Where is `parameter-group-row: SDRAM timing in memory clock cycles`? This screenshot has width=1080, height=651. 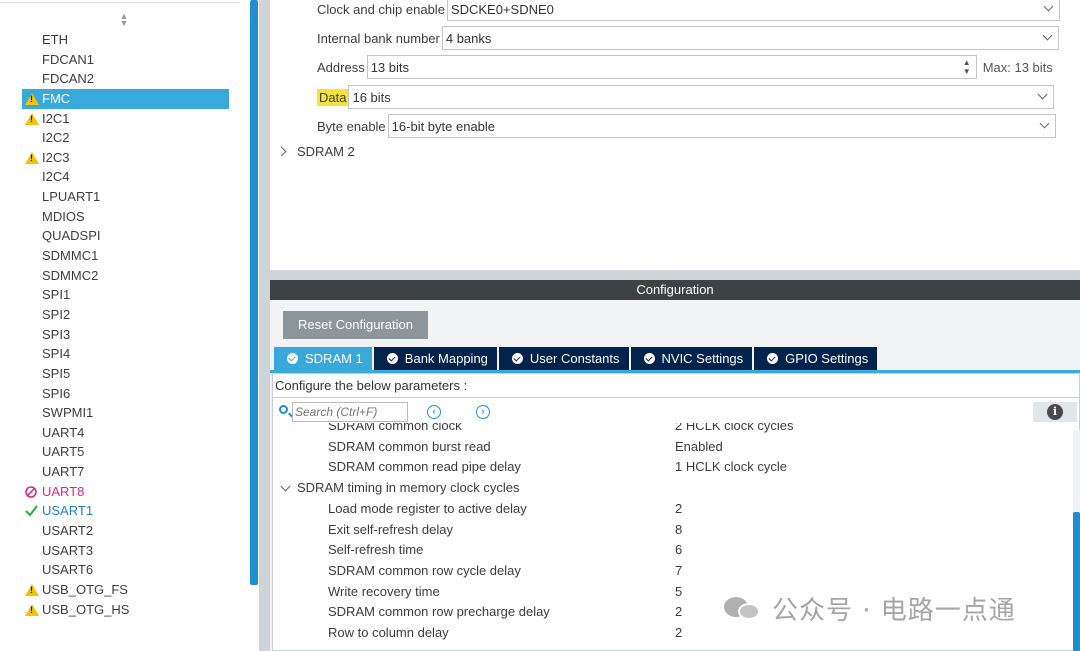 parameter-group-row: SDRAM timing in memory clock cycles is located at coordinates (672, 488).